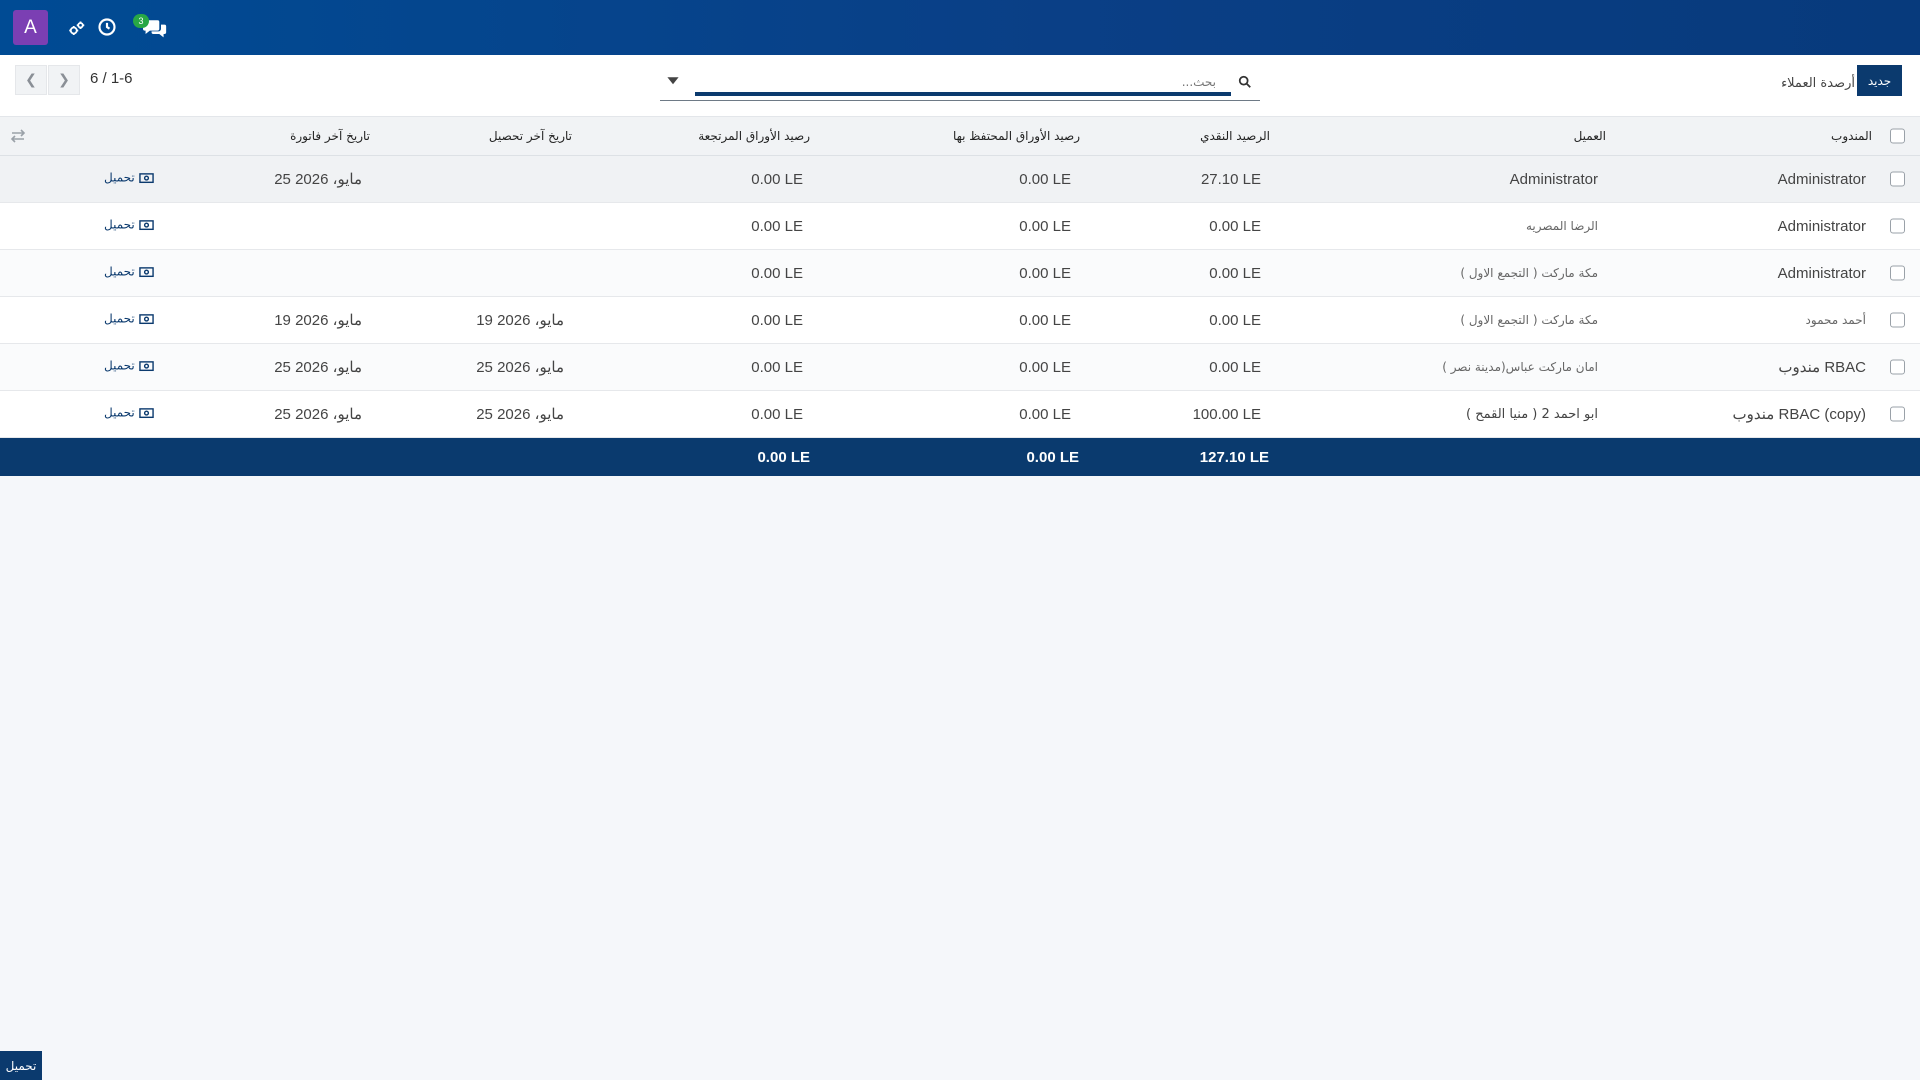 Image resolution: width=1920 pixels, height=1080 pixels. I want to click on page-title: أرصدة العملاء, so click(1818, 83).